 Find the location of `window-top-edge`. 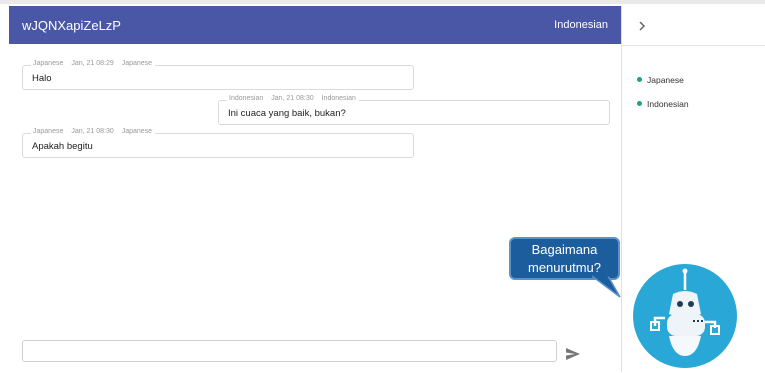

window-top-edge is located at coordinates (382, 2).